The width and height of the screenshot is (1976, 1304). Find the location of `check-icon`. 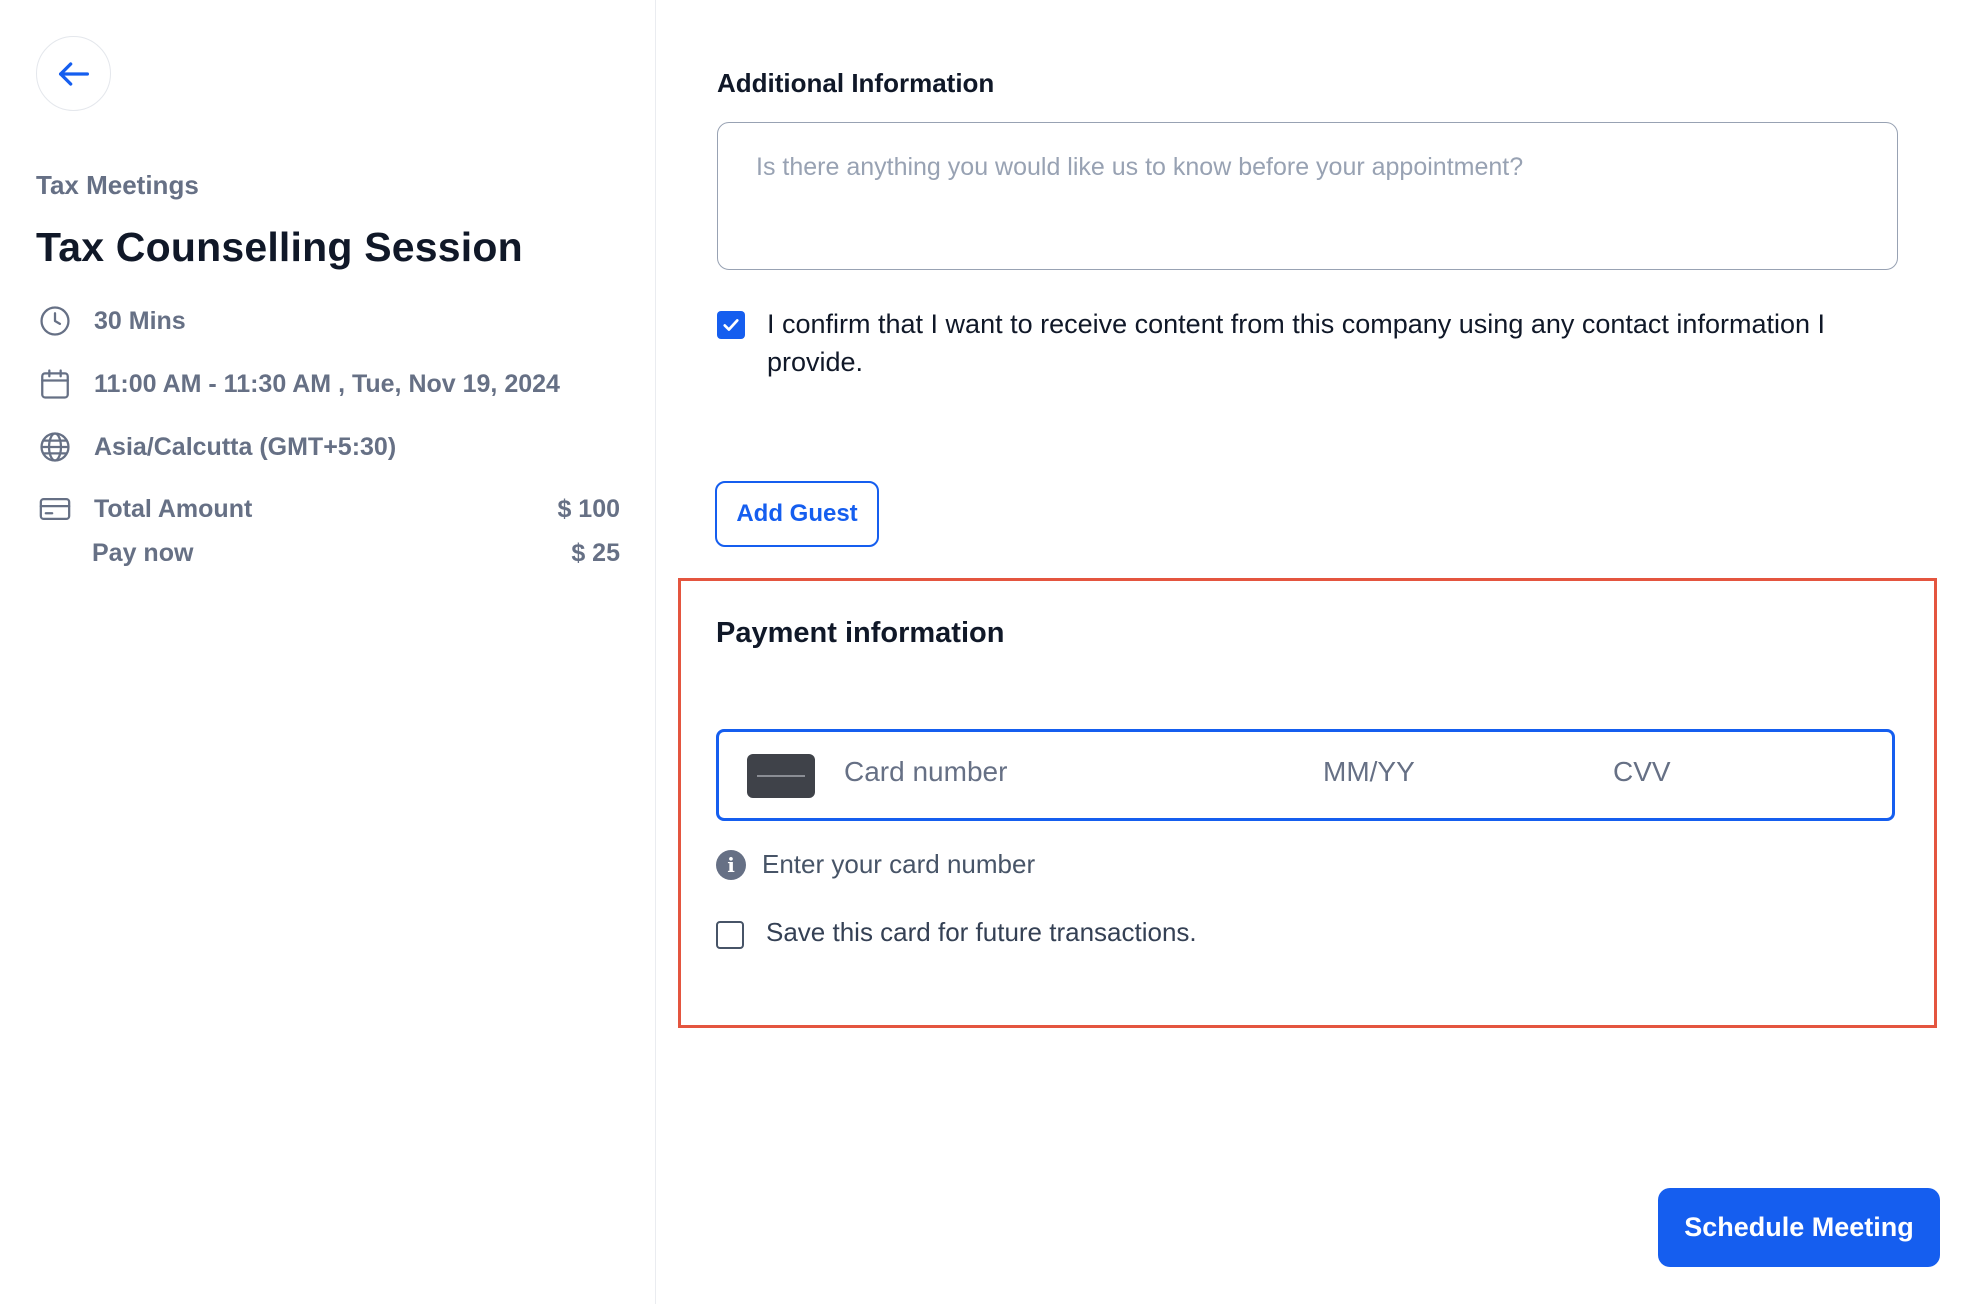

check-icon is located at coordinates (731, 325).